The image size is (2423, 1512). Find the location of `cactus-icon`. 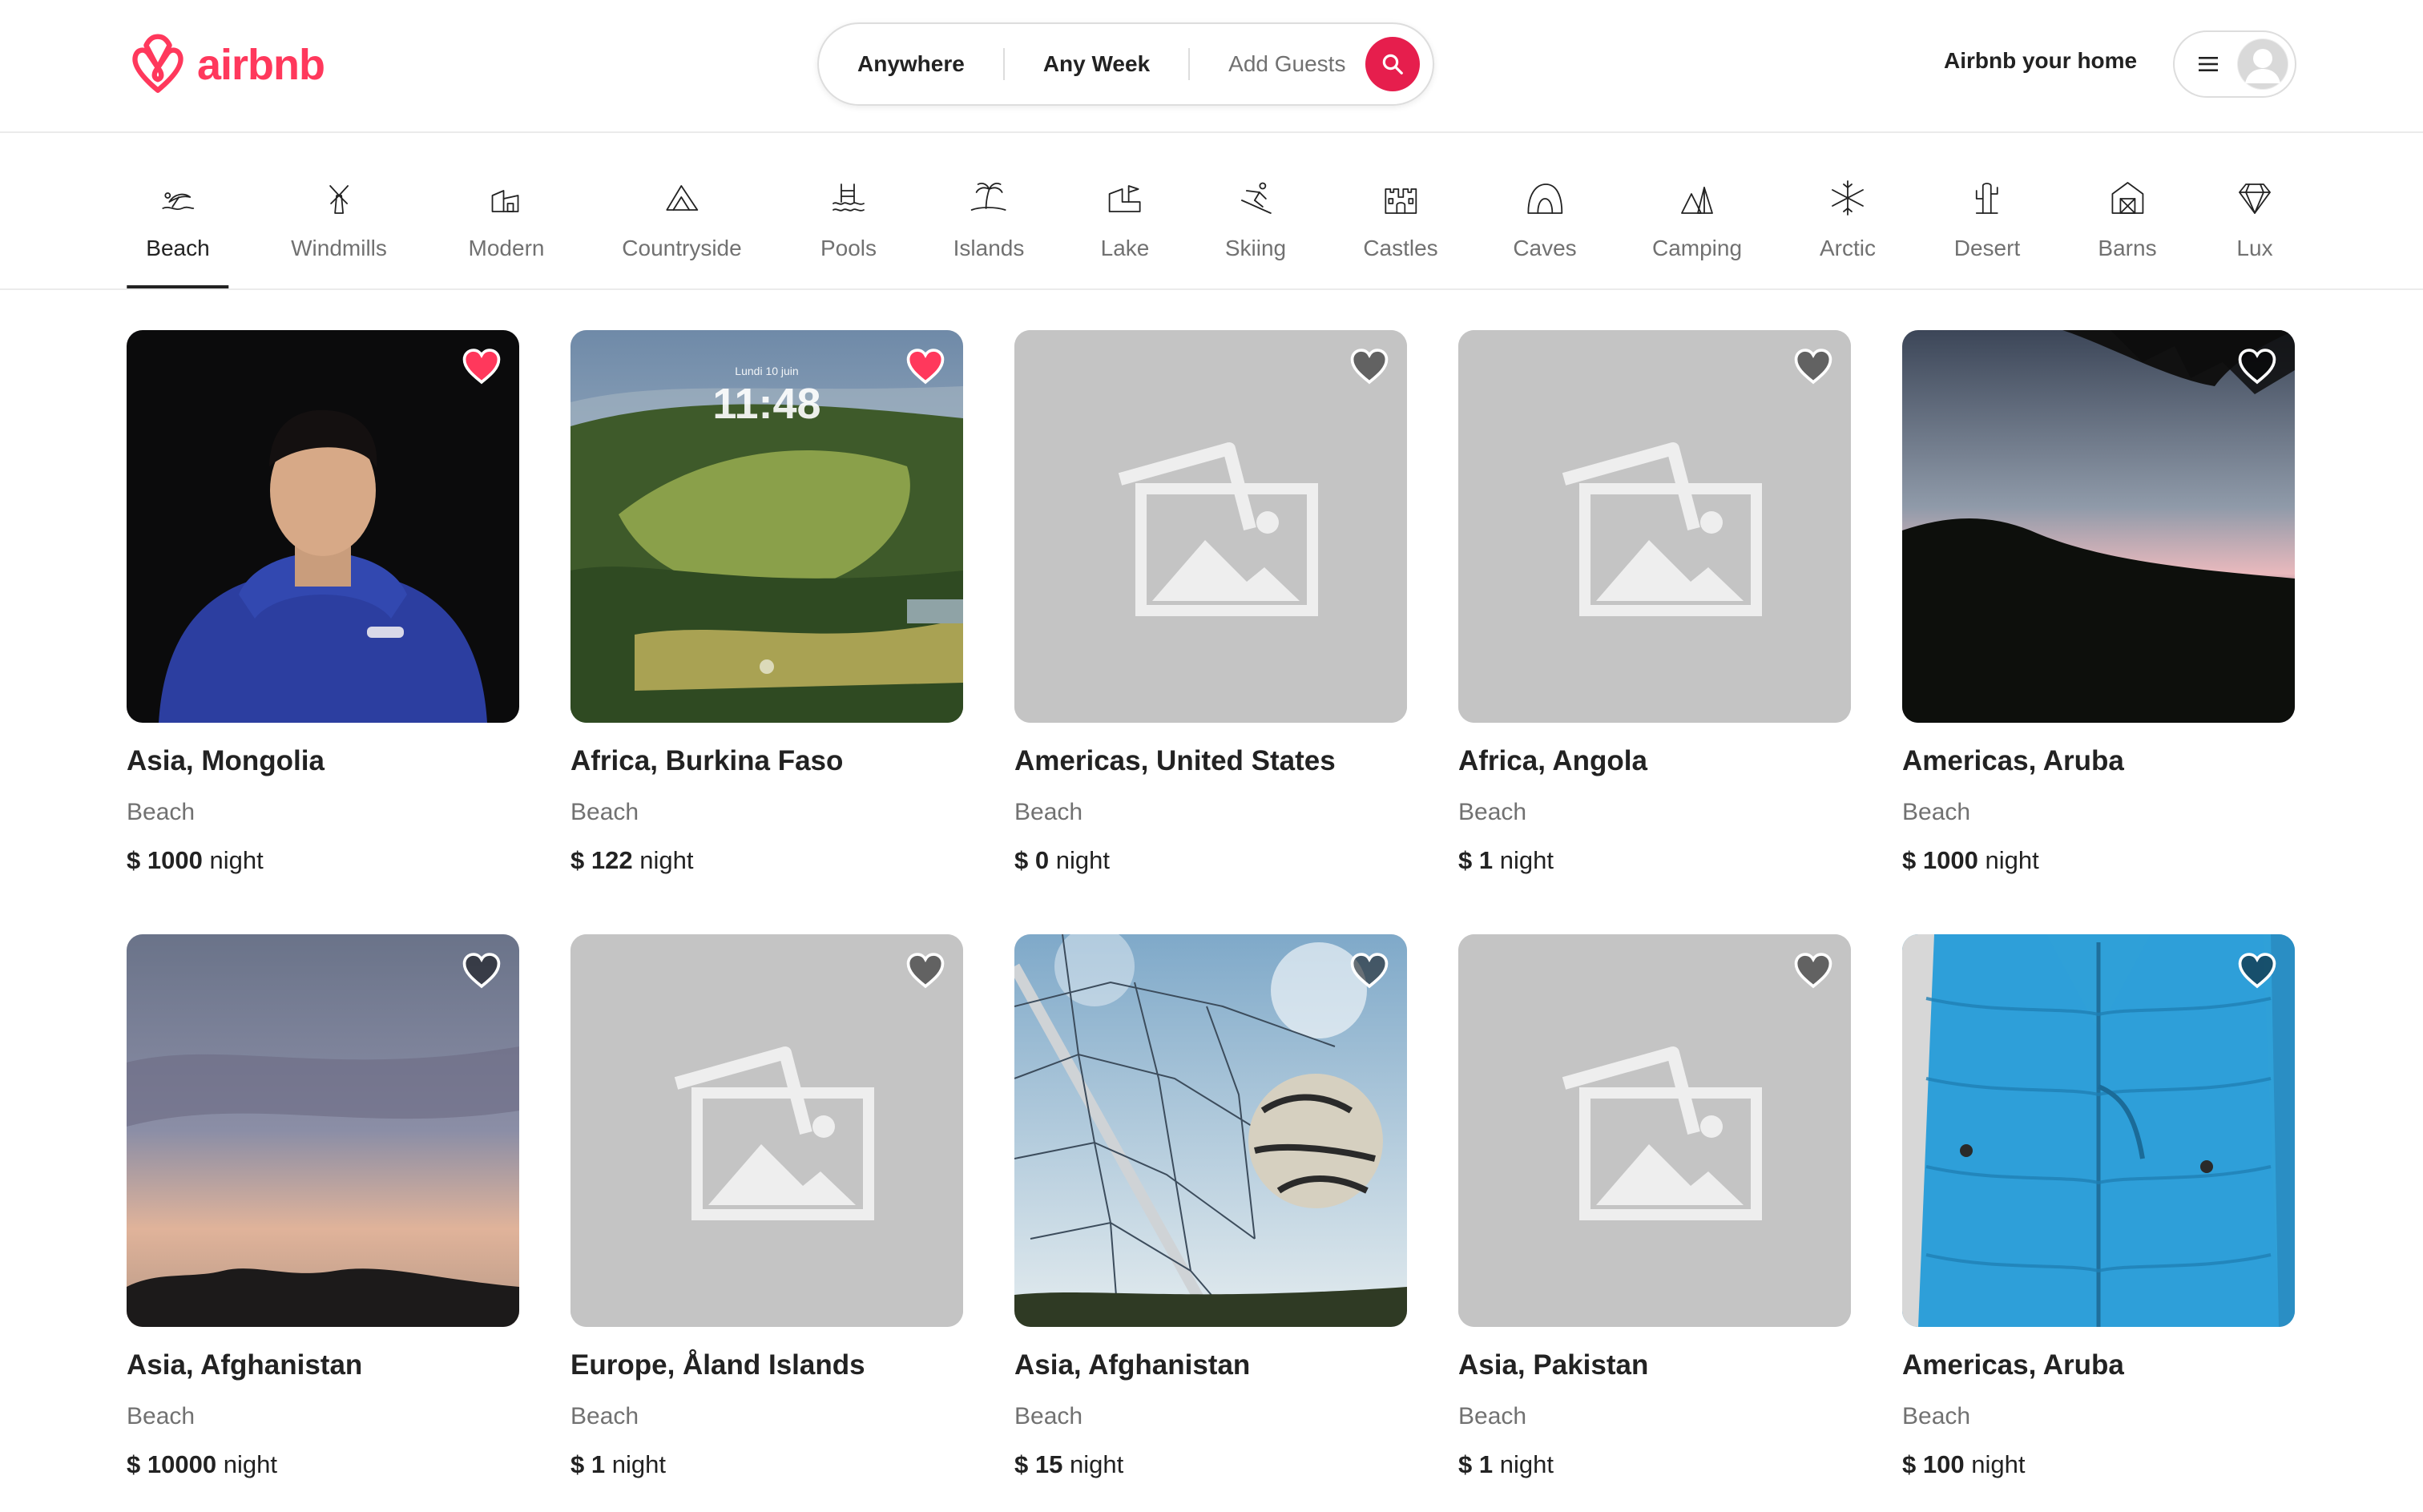

cactus-icon is located at coordinates (1987, 198).